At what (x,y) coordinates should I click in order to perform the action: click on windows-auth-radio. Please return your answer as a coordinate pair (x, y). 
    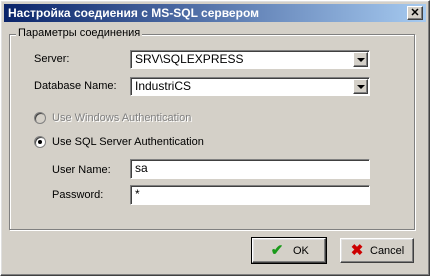
    Looking at the image, I should click on (40, 118).